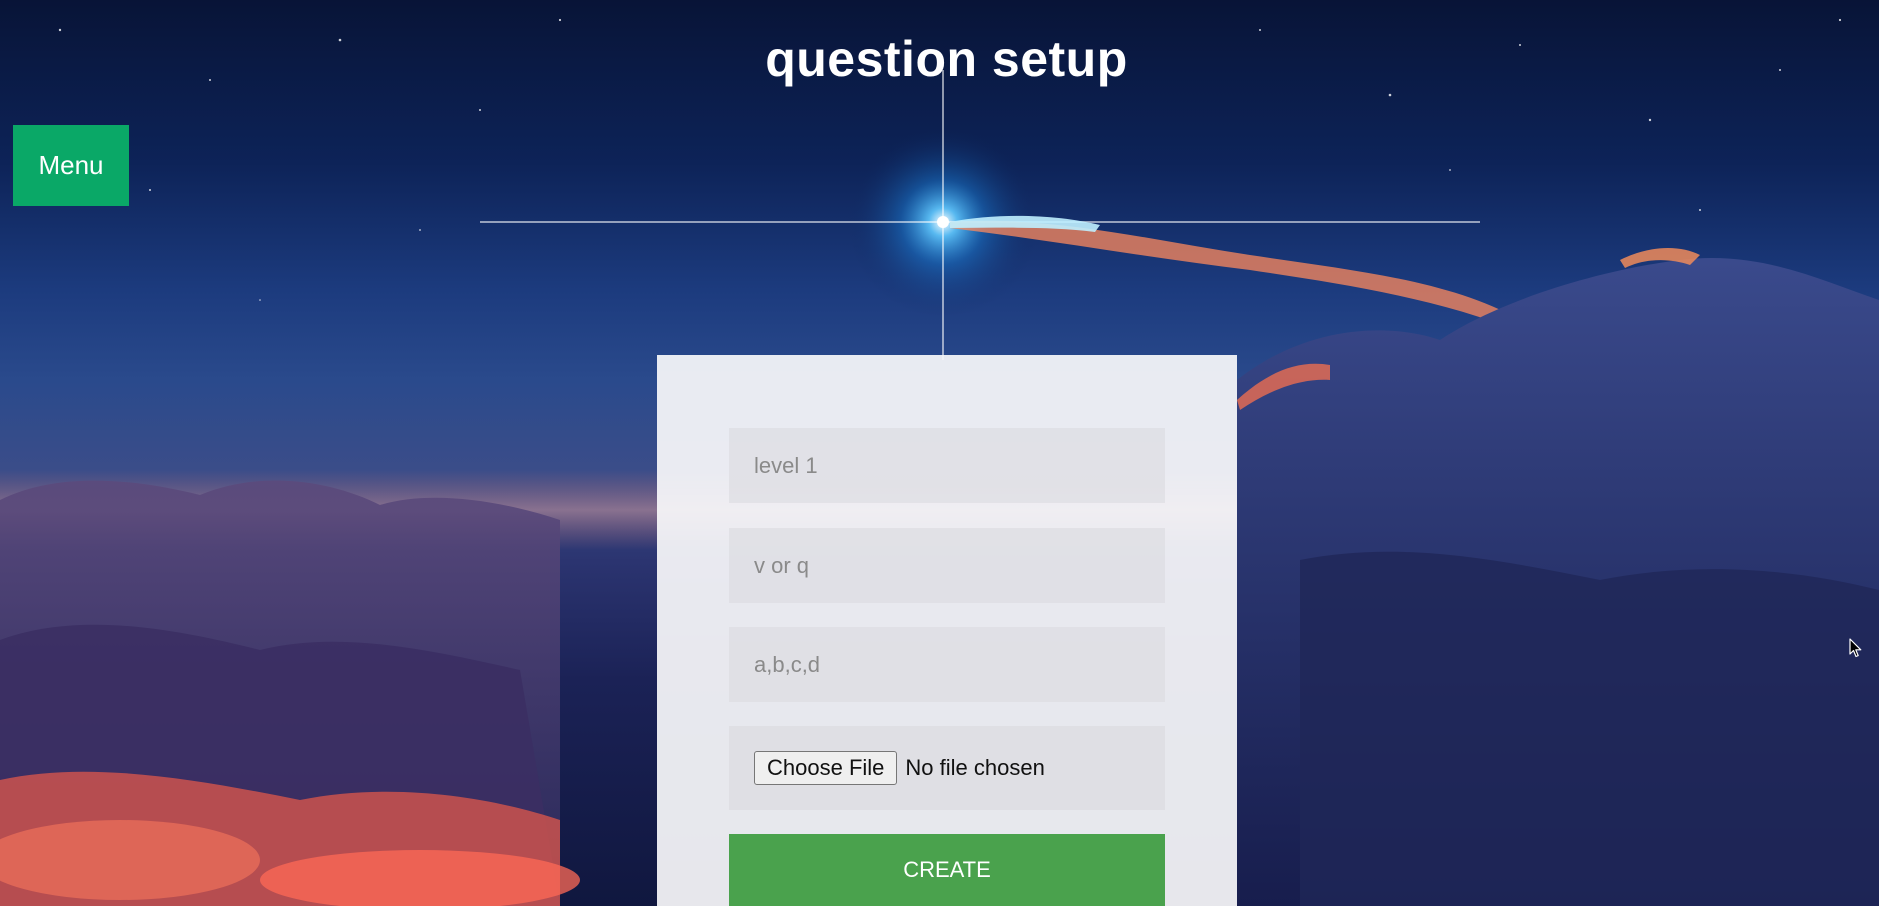 The width and height of the screenshot is (1879, 906). Describe the element at coordinates (71, 165) in the screenshot. I see `menu-button: Menu` at that location.